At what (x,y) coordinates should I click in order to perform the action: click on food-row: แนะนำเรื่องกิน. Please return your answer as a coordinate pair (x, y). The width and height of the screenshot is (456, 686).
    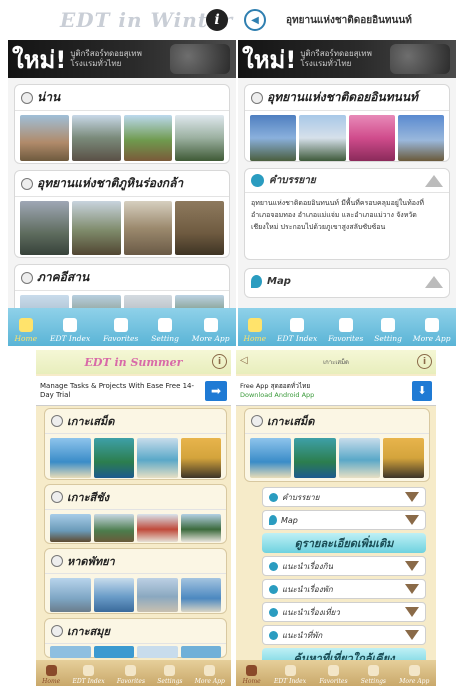
    Looking at the image, I should click on (344, 566).